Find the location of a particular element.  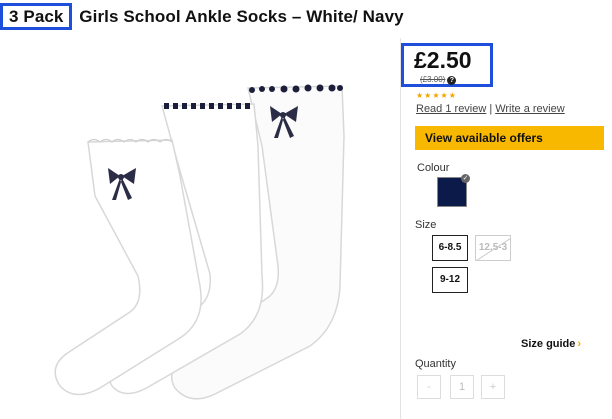

product-title-text: Girls School Ankle Socks – White/ Navy is located at coordinates (239, 16).